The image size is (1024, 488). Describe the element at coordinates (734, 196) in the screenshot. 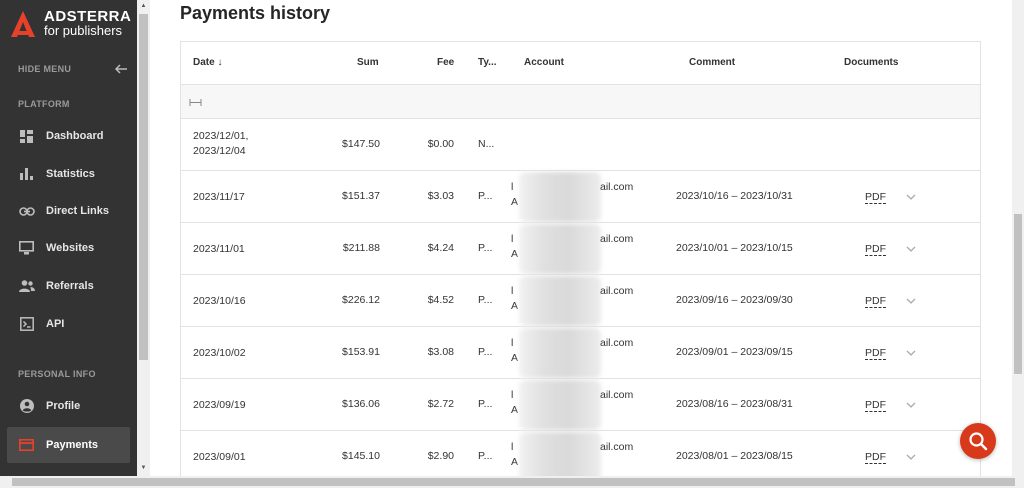

I see `comment-cell: 2023/10/16 – 2023/10/31` at that location.